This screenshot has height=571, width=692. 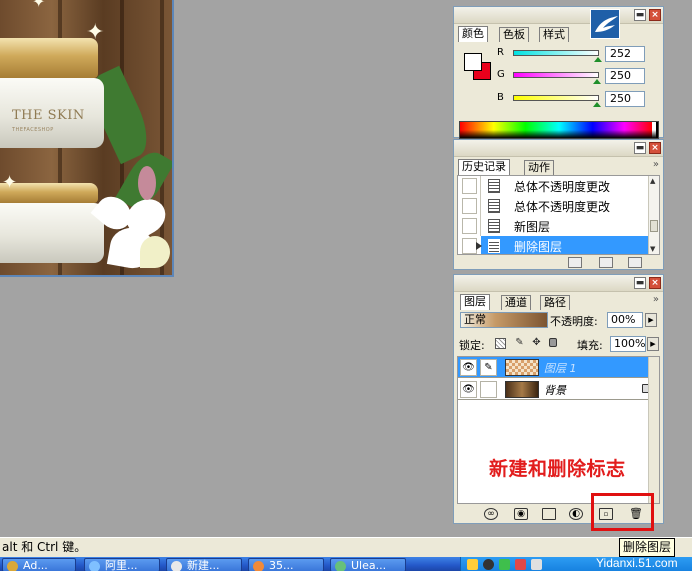 I want to click on tray-network-icon, so click(x=504, y=564).